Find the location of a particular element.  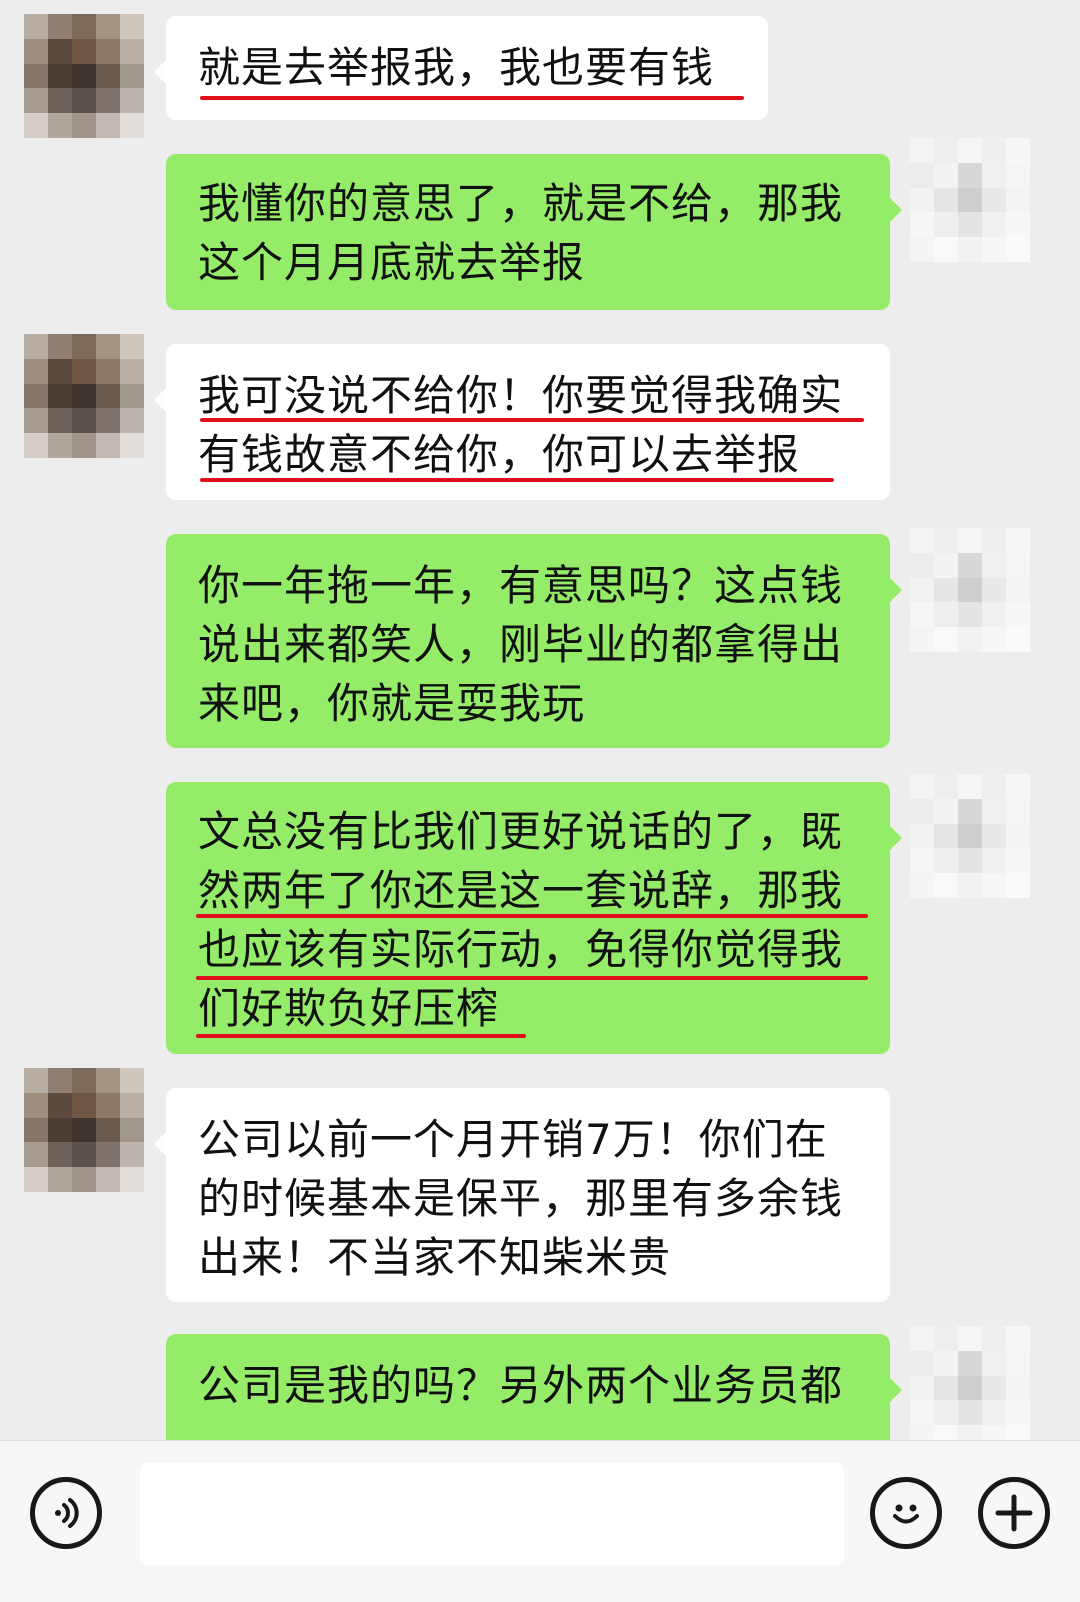

voice-icon is located at coordinates (67, 1513).